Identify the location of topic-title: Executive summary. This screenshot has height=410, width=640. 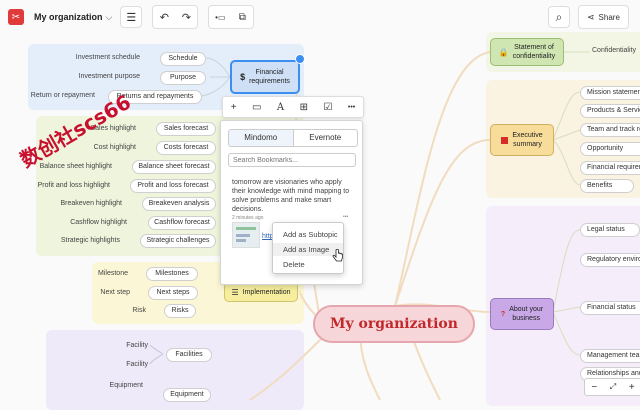
(527, 140).